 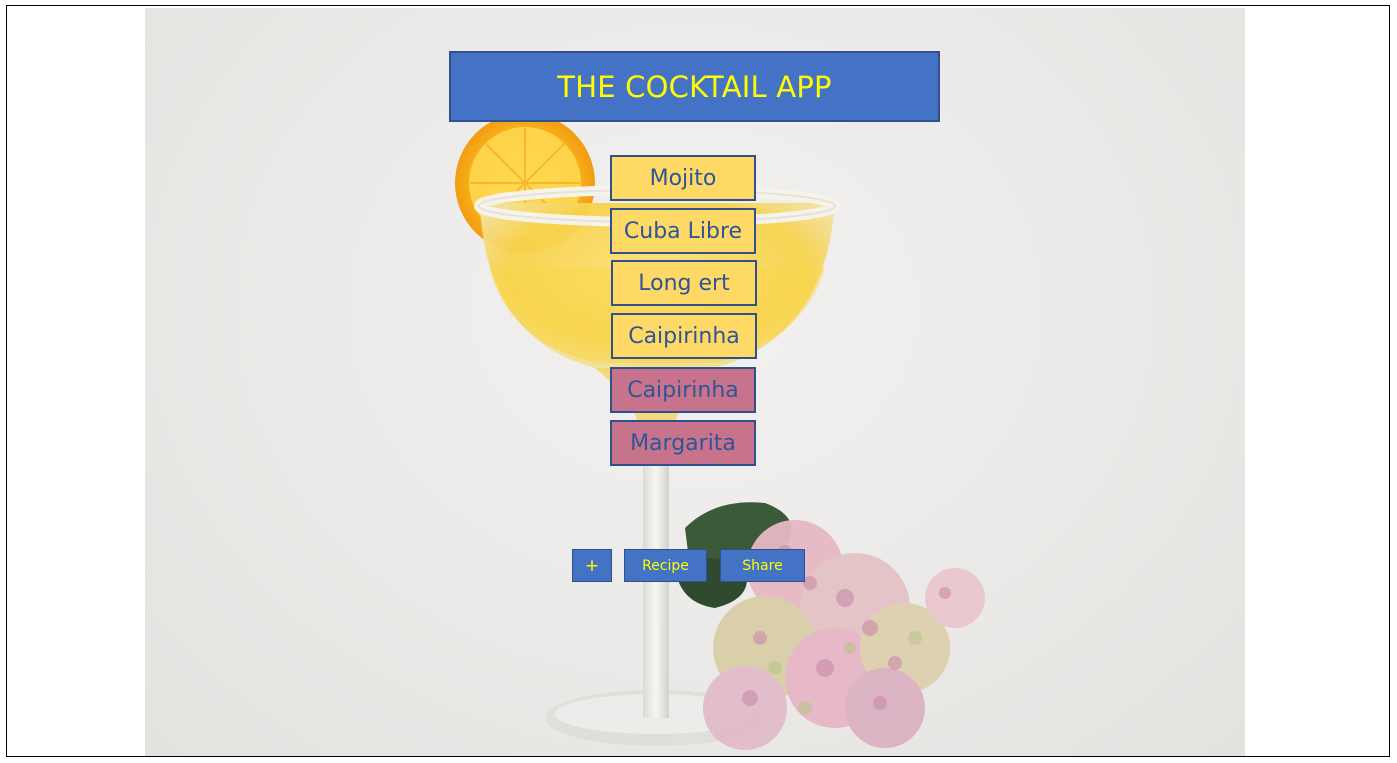 I want to click on drink-item-caipirinha-selected: Caipirinha, so click(x=683, y=390).